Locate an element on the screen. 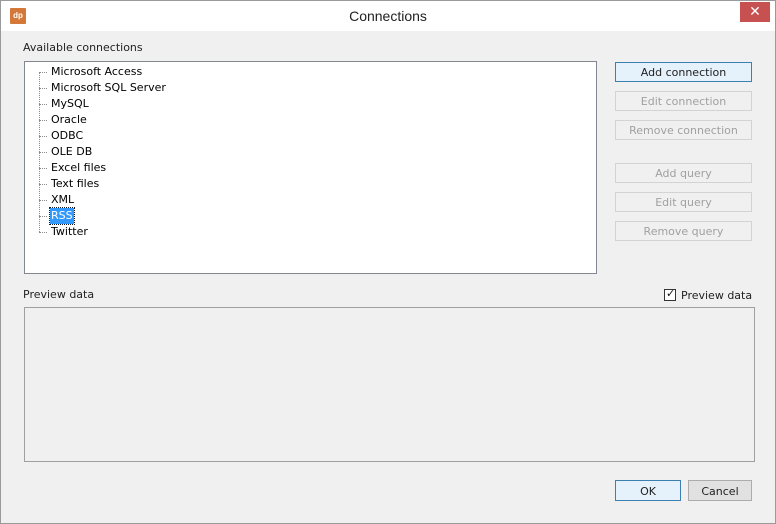  tree-item-label: Microsoft Access is located at coordinates (97, 71).